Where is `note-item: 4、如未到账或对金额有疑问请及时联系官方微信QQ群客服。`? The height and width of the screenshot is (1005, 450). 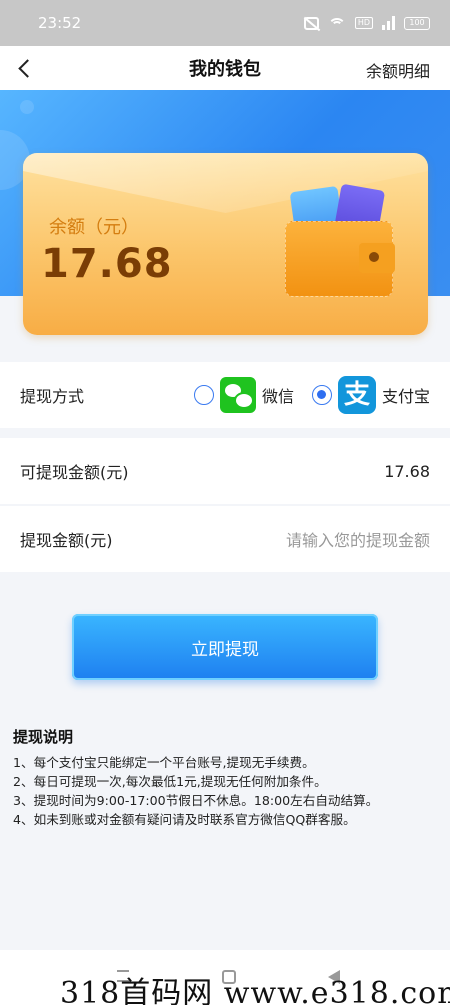
note-item: 4、如未到账或对金额有疑问请及时联系官方微信QQ群客服。 is located at coordinates (184, 819).